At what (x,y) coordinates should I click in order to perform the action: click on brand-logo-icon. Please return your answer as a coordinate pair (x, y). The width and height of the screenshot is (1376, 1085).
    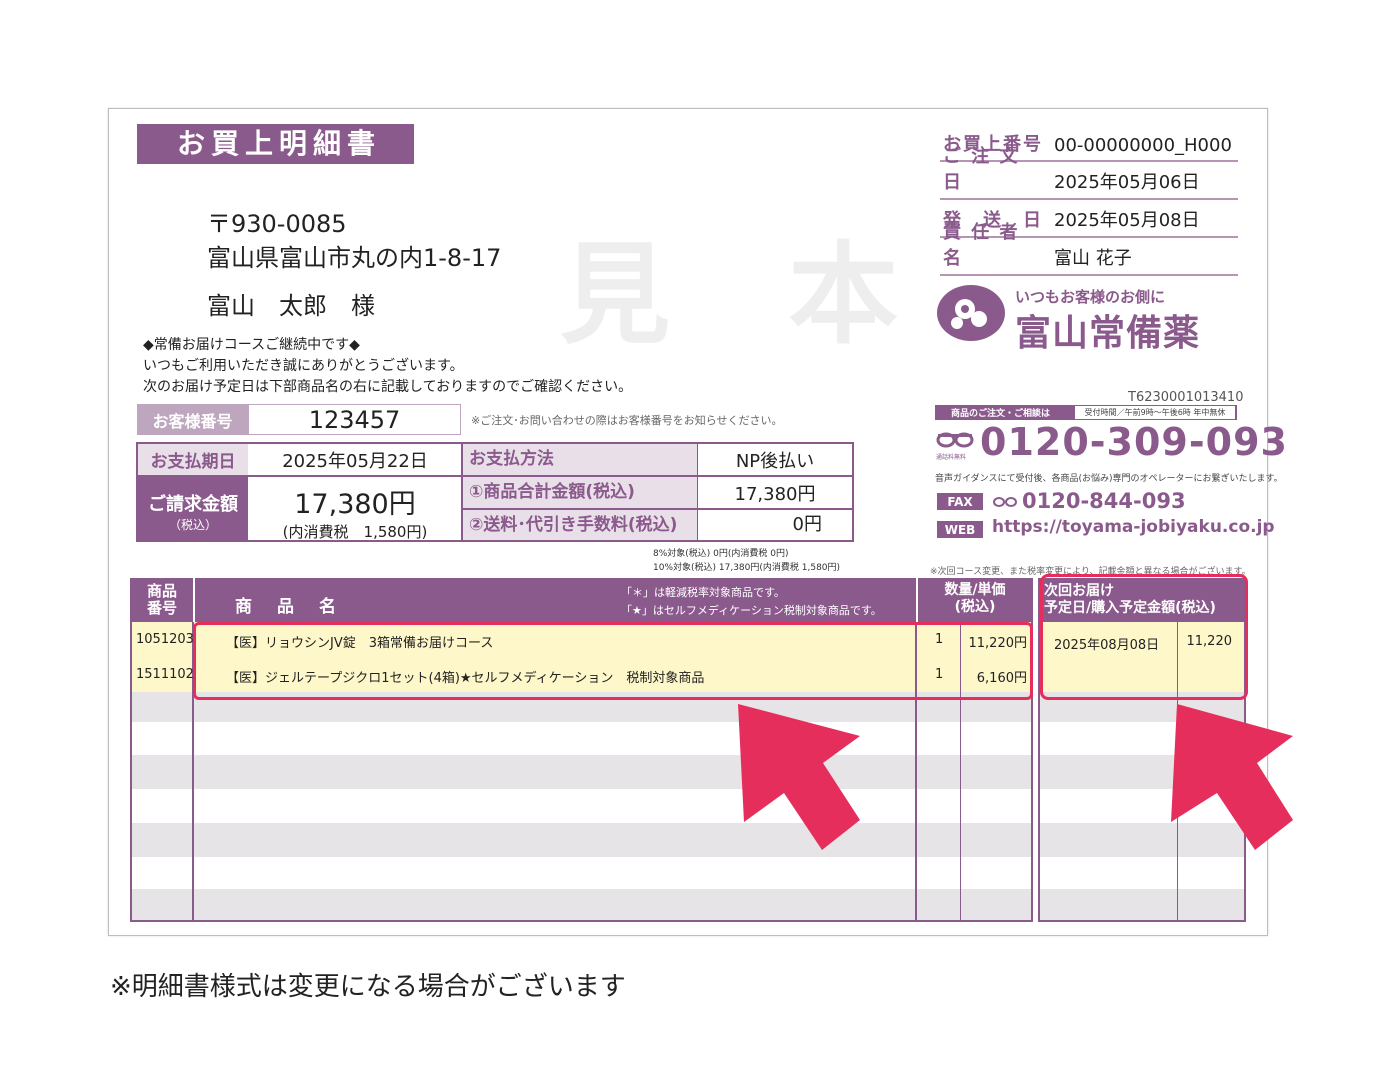
    Looking at the image, I should click on (971, 313).